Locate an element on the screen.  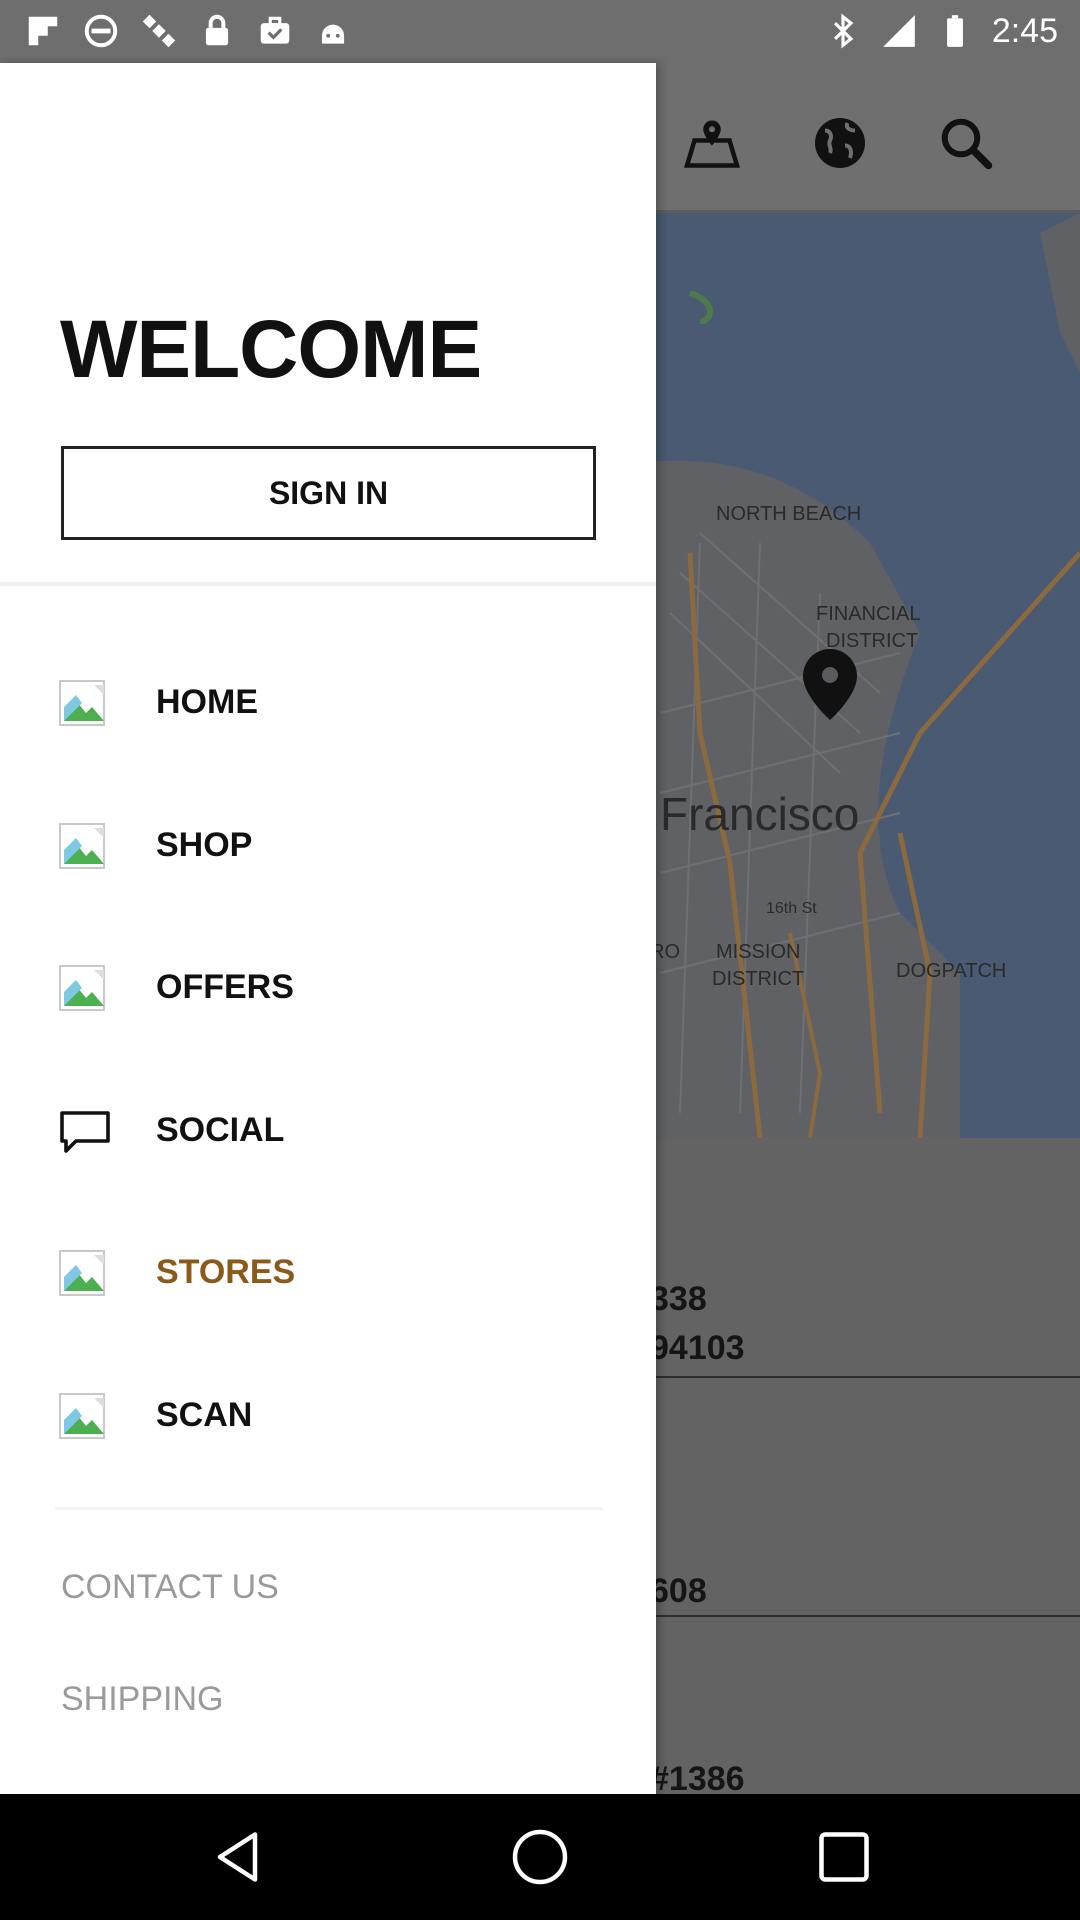
welcome-heading: WELCOME is located at coordinates (271, 349).